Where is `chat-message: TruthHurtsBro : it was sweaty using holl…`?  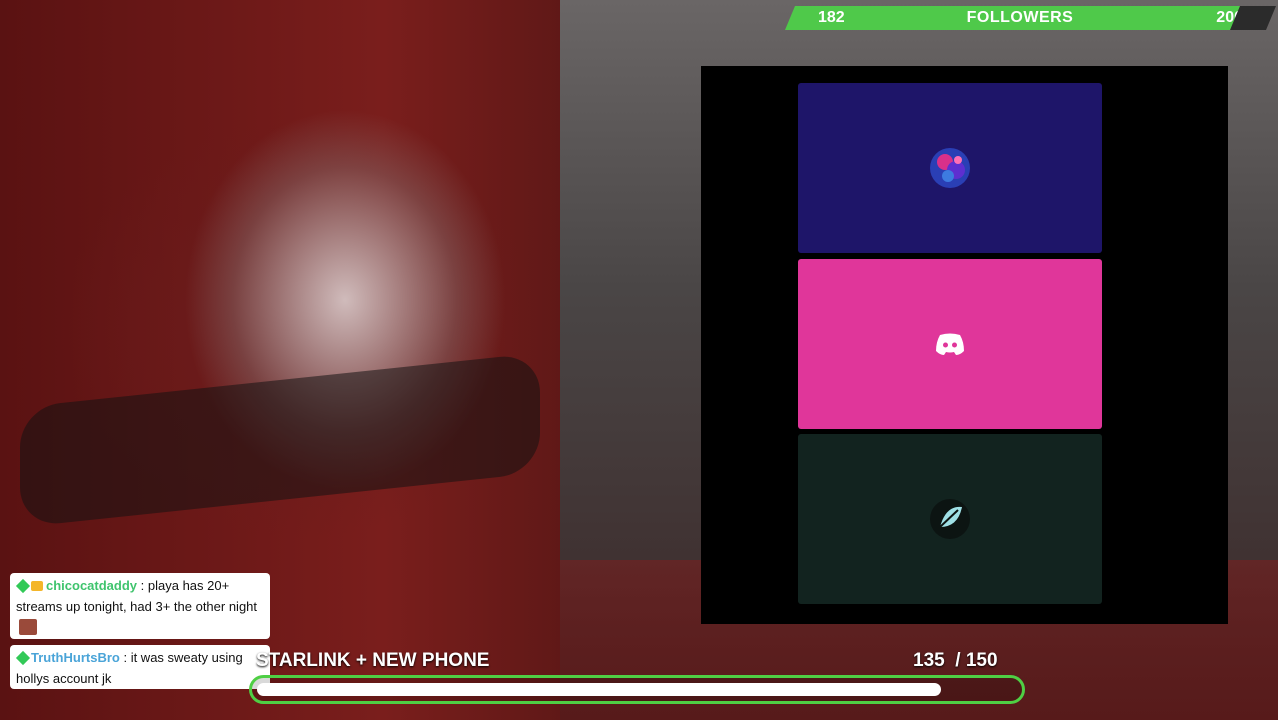 chat-message: TruthHurtsBro : it was sweaty using holl… is located at coordinates (140, 667).